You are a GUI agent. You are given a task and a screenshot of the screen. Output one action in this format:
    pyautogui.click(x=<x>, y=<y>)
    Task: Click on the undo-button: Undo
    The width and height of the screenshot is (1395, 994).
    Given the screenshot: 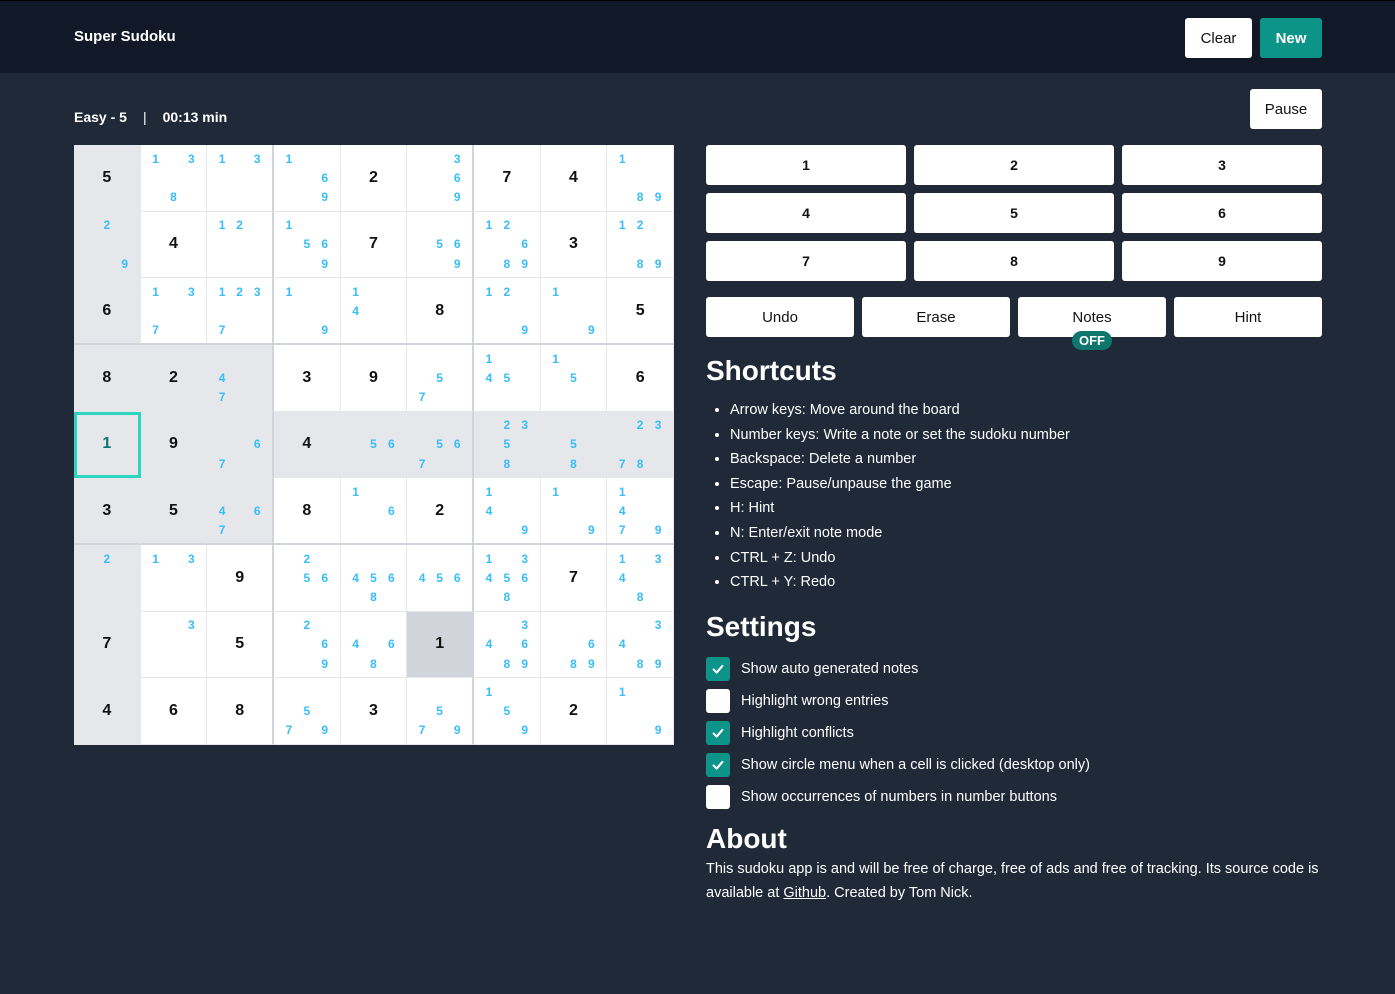 What is the action you would take?
    pyautogui.click(x=780, y=317)
    